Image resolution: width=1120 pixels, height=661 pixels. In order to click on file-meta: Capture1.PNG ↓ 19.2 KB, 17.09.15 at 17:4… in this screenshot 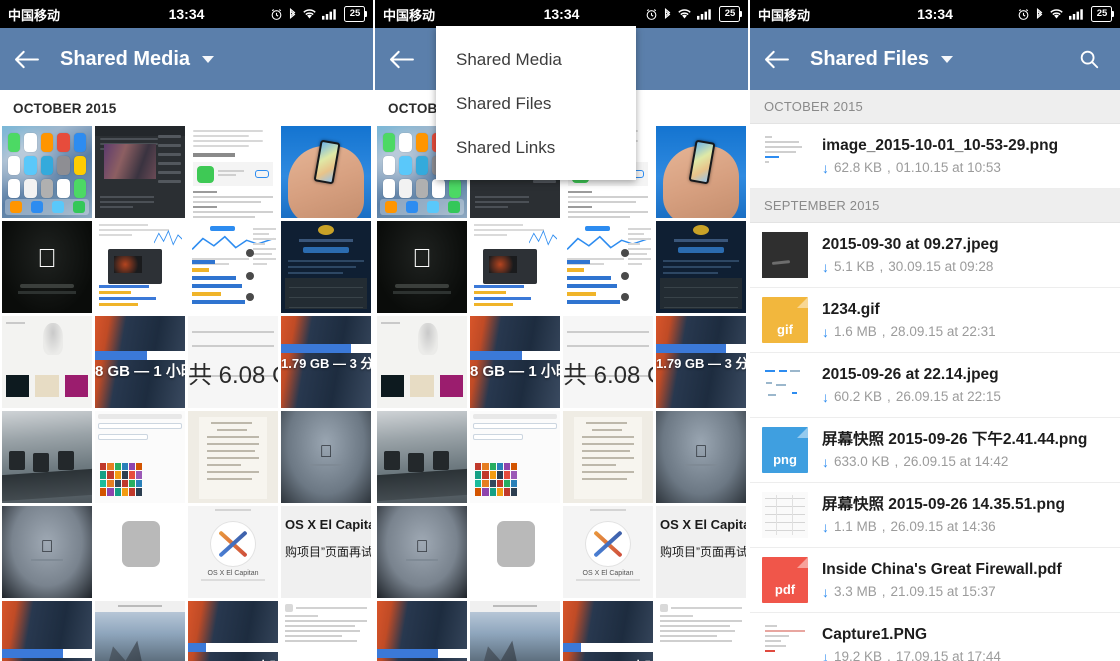, I will do `click(965, 643)`.